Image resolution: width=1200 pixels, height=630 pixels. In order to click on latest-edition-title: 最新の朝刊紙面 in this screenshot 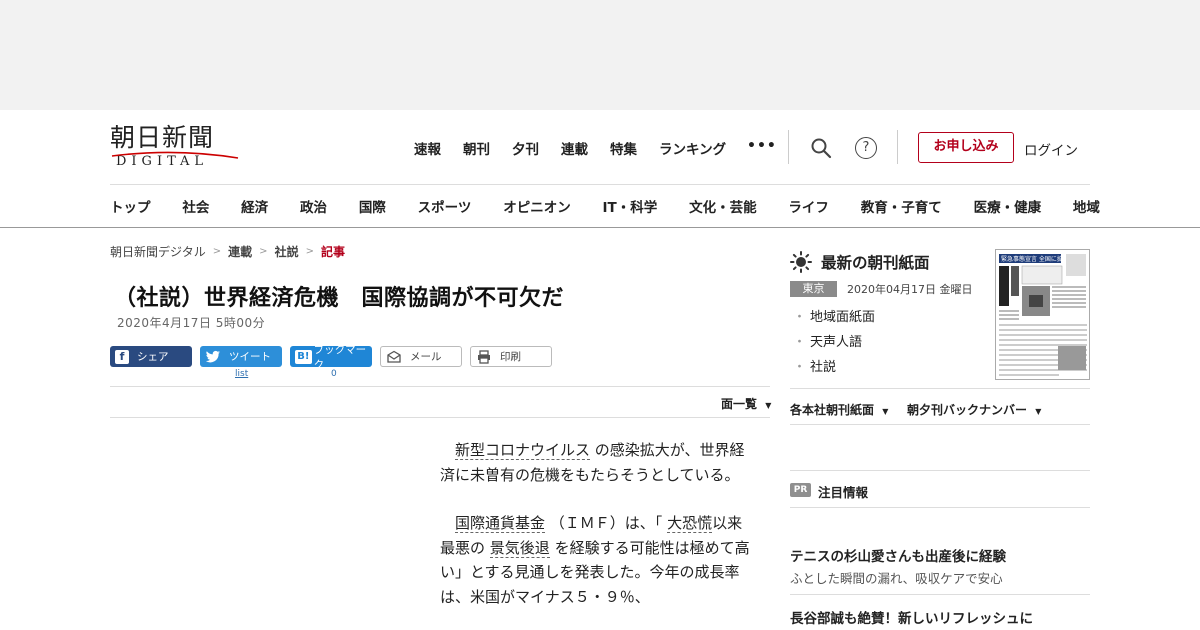, I will do `click(875, 262)`.